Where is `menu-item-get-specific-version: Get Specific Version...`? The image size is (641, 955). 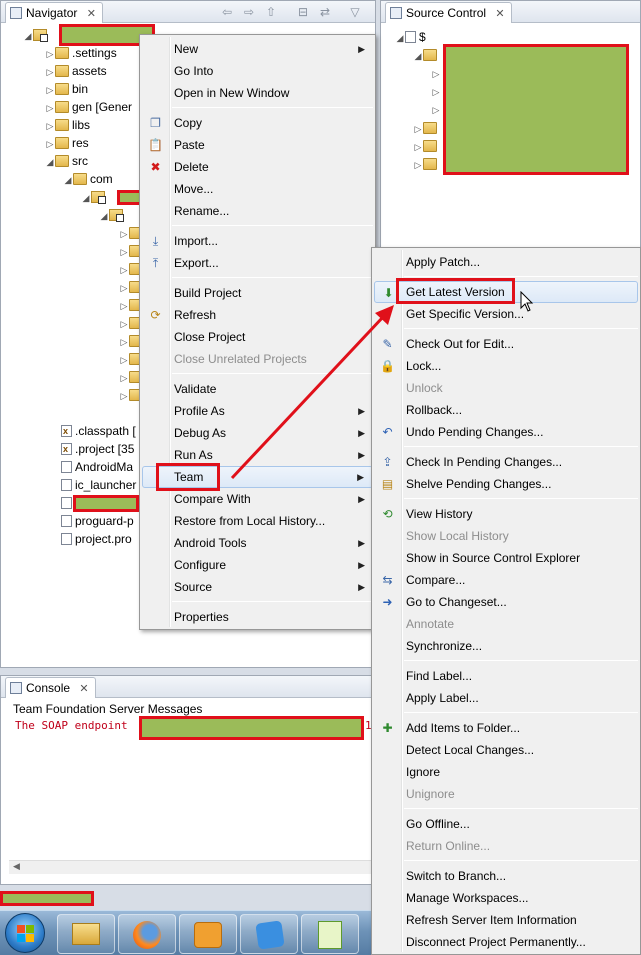 menu-item-get-specific-version: Get Specific Version... is located at coordinates (506, 314).